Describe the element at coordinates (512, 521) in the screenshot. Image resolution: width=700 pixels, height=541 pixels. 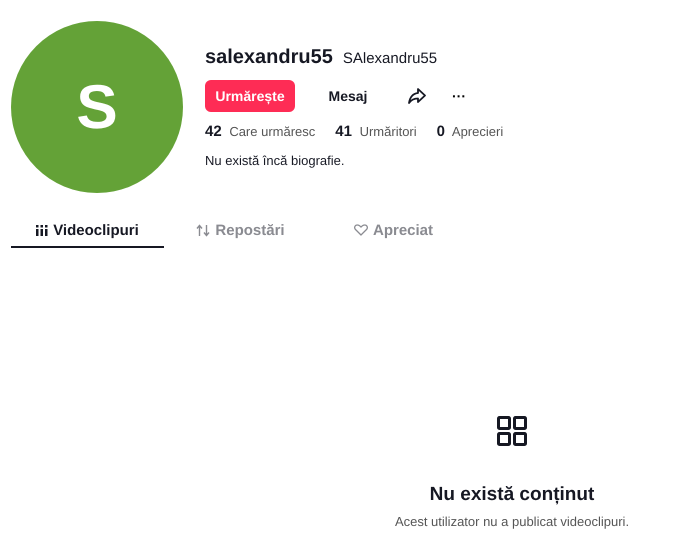
I see `empty-message: Acest utilizator nu a publicat videoclipuri.` at that location.